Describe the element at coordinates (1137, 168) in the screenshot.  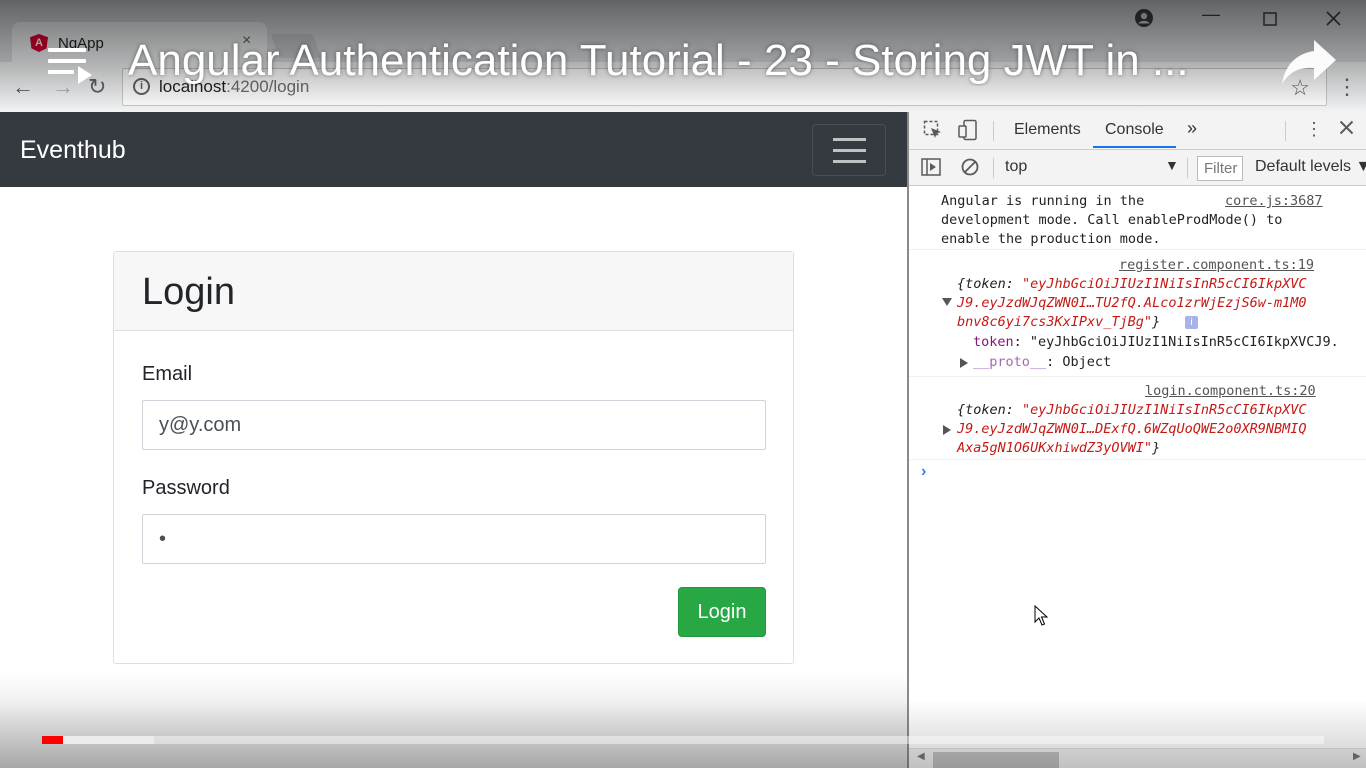
I see `console-filter-bar: top ▼ Filter Default levels ▼` at that location.